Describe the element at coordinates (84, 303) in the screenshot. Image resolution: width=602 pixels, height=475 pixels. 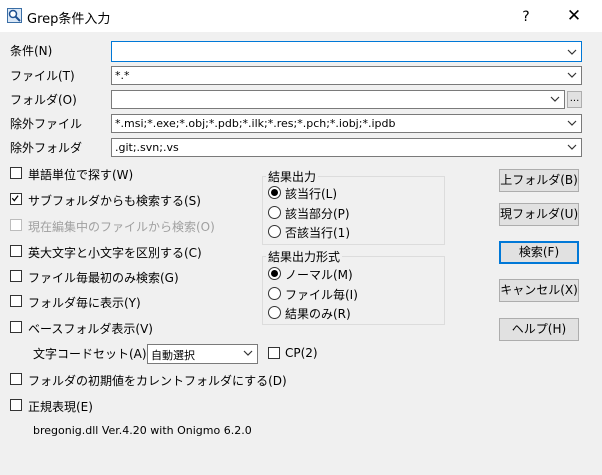
I see `folder-display-label: フォルダ毎に表示(Y)` at that location.